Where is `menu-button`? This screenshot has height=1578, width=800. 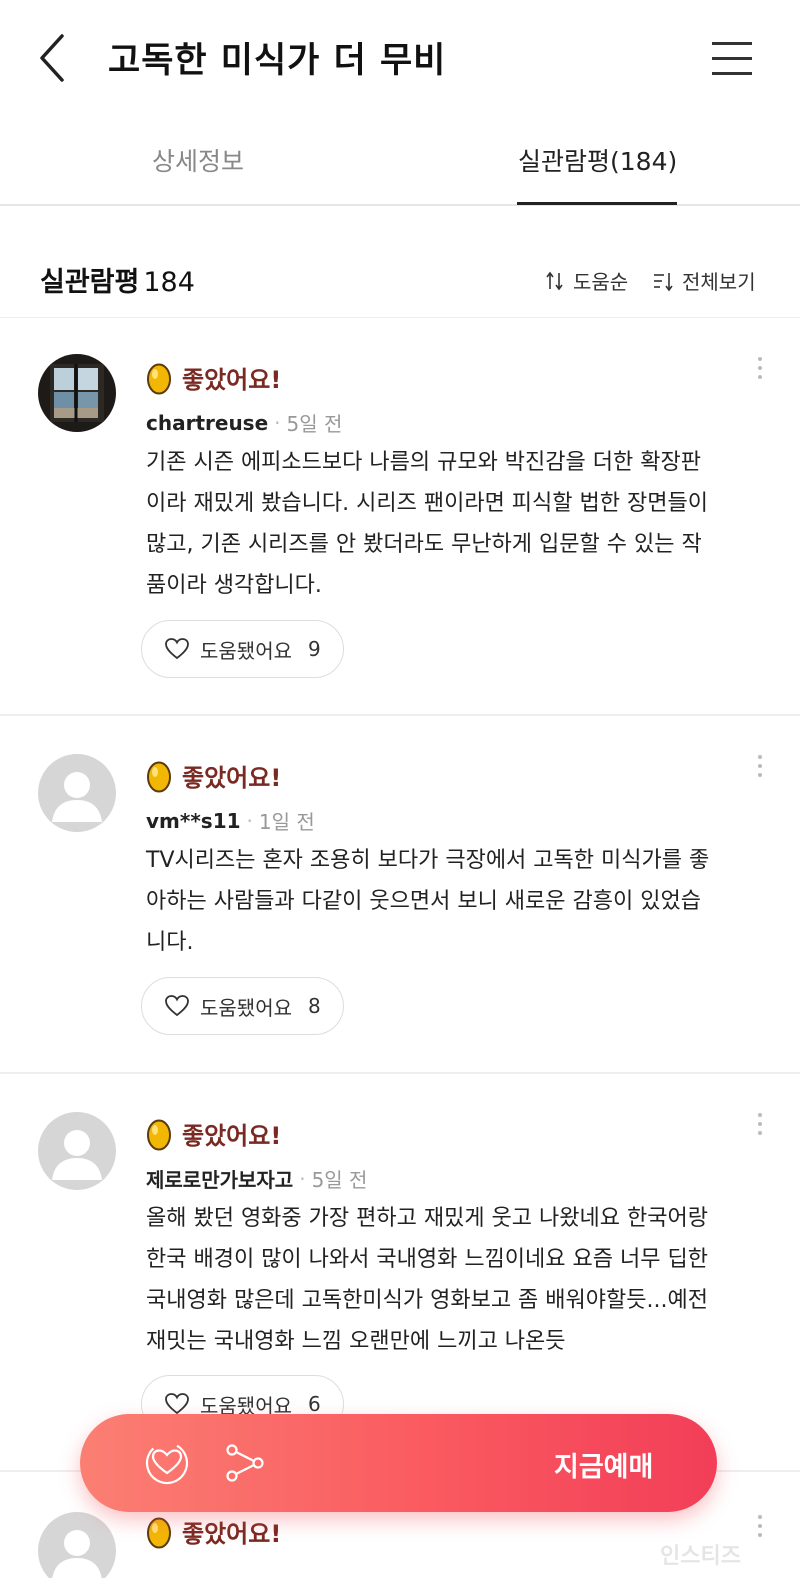
menu-button is located at coordinates (732, 58).